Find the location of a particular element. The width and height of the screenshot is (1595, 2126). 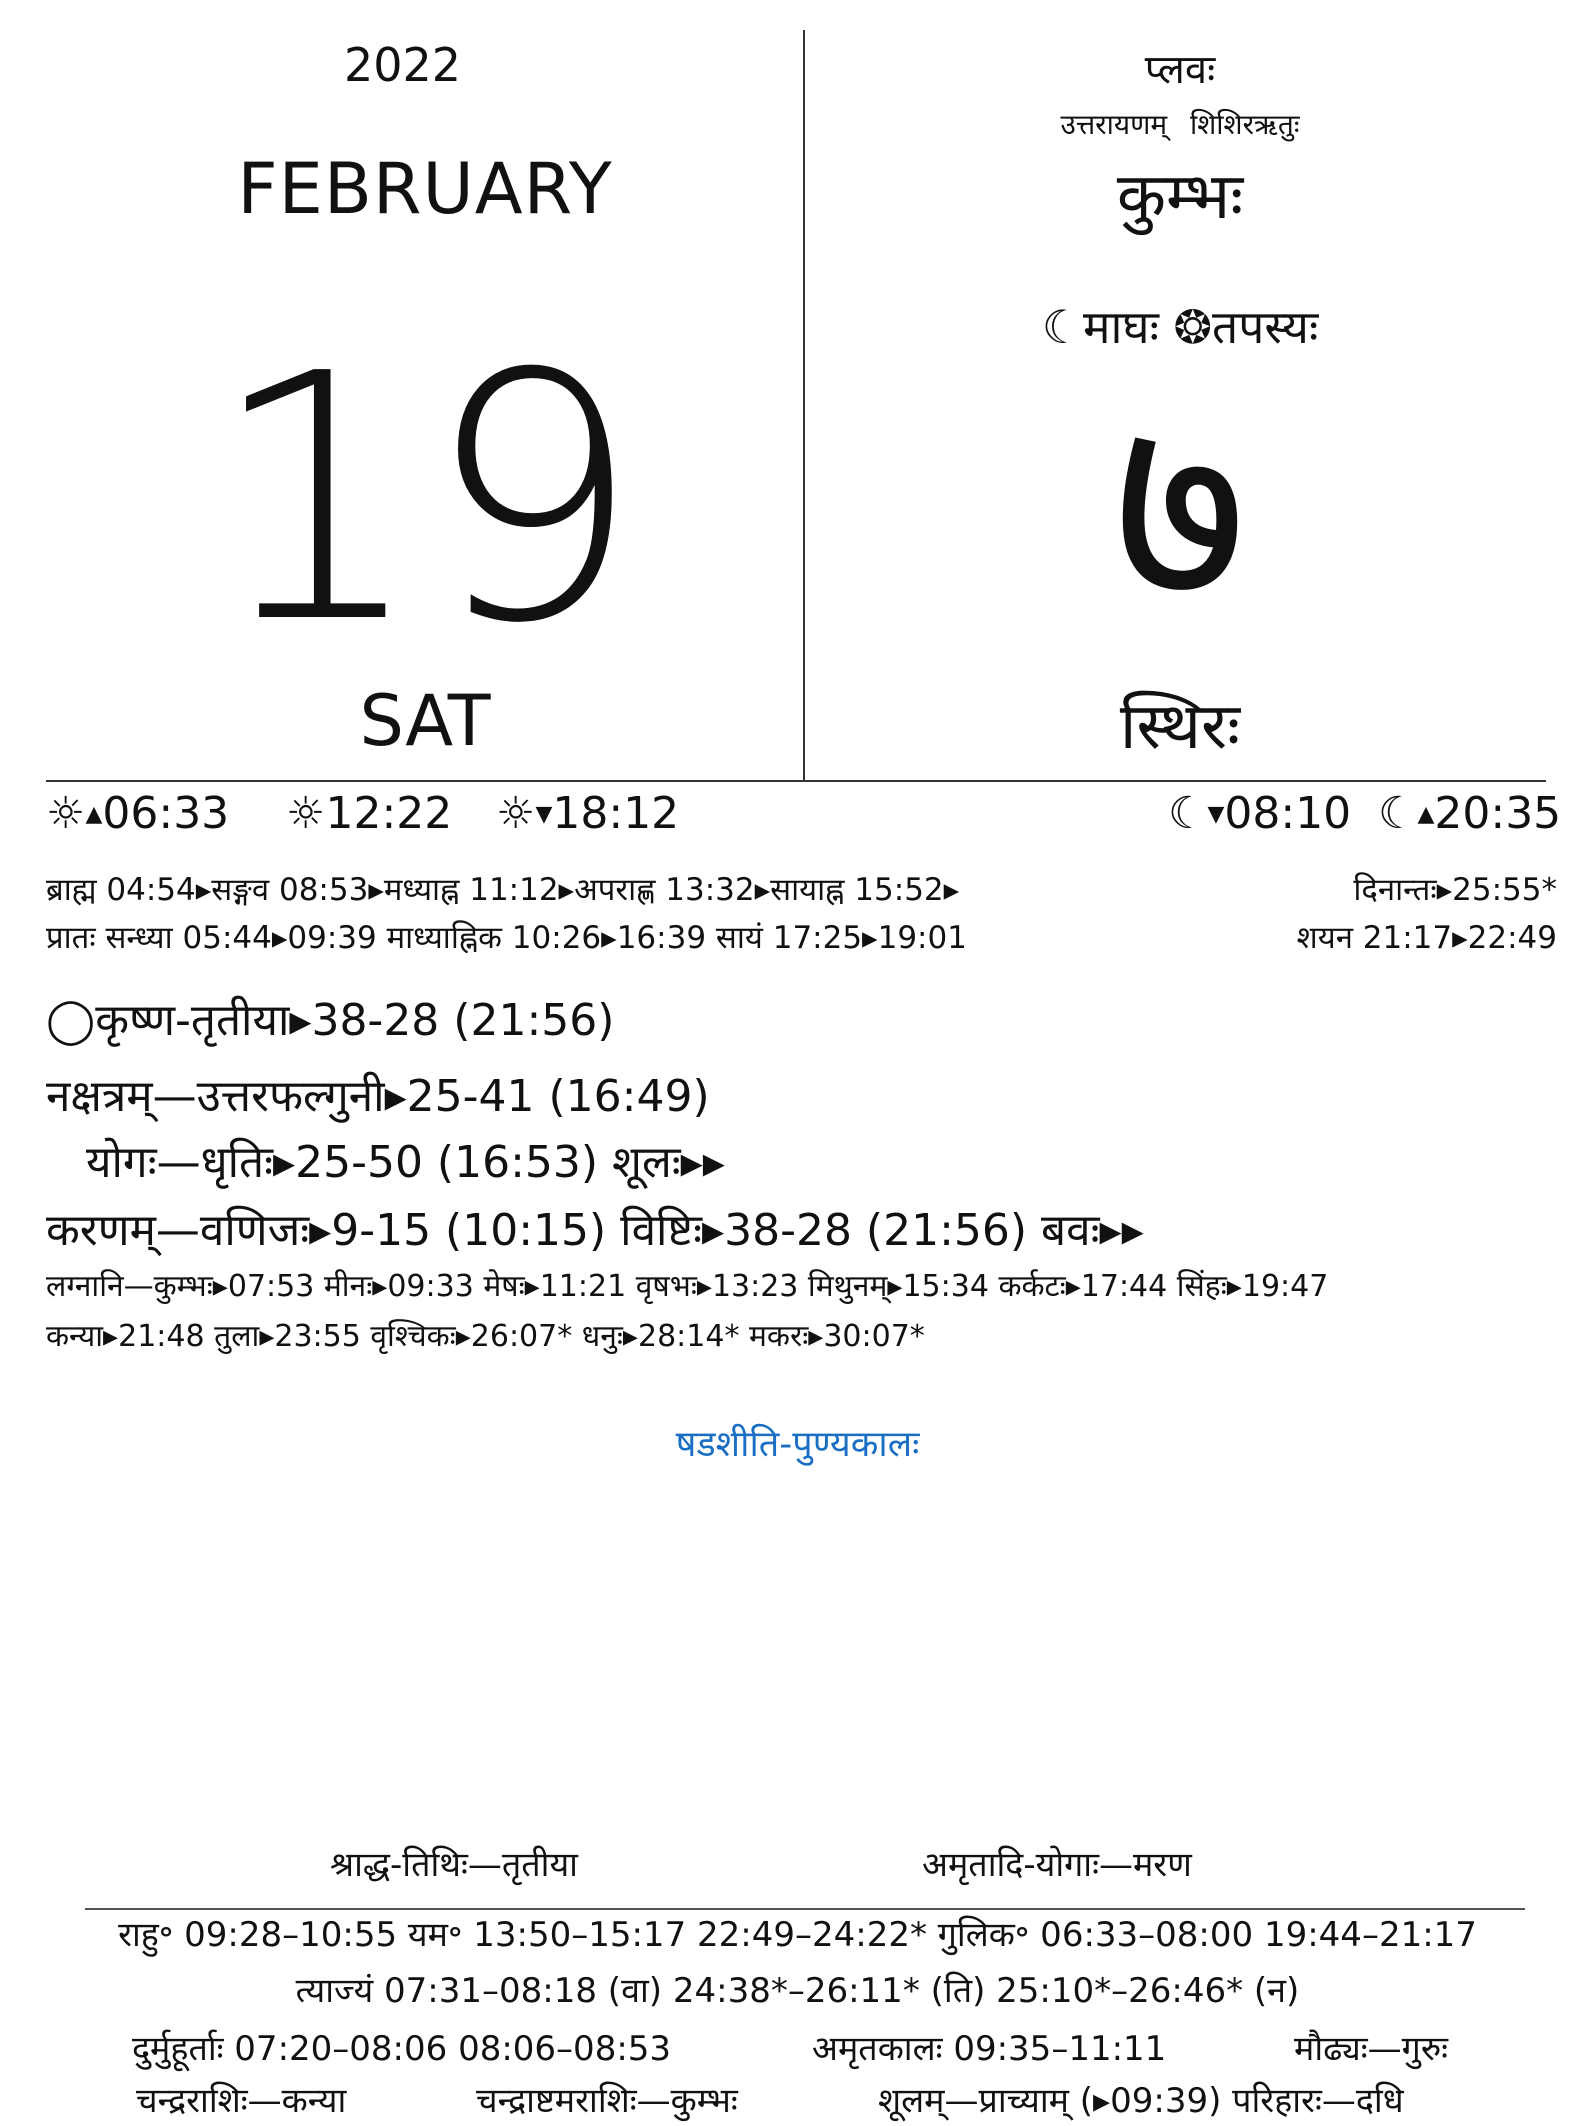

maudhya: मौढ्यः—गुरुः is located at coordinates (1371, 2049).